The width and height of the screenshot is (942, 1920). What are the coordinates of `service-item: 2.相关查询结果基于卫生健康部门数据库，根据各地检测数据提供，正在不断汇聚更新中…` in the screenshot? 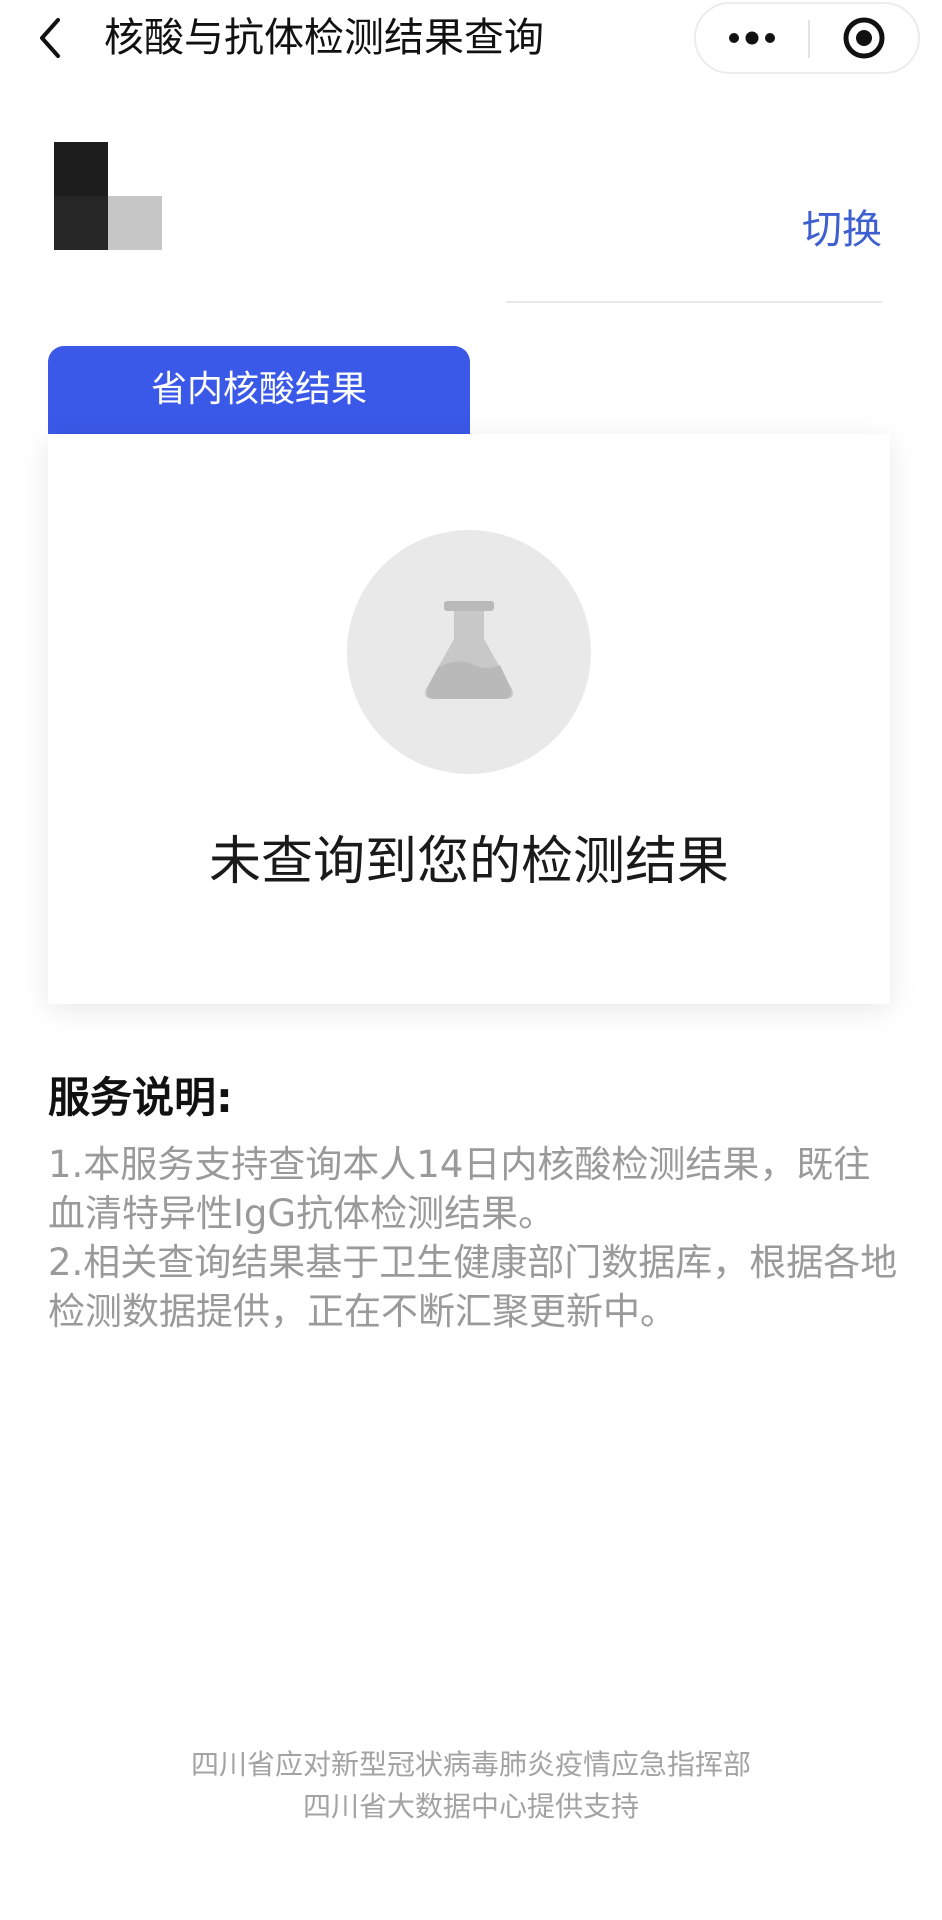 It's located at (473, 1287).